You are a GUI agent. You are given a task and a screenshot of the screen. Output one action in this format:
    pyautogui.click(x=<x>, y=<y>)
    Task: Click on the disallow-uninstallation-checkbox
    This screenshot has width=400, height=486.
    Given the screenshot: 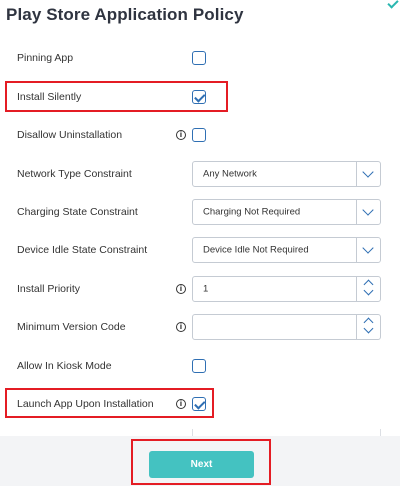 What is the action you would take?
    pyautogui.click(x=199, y=135)
    